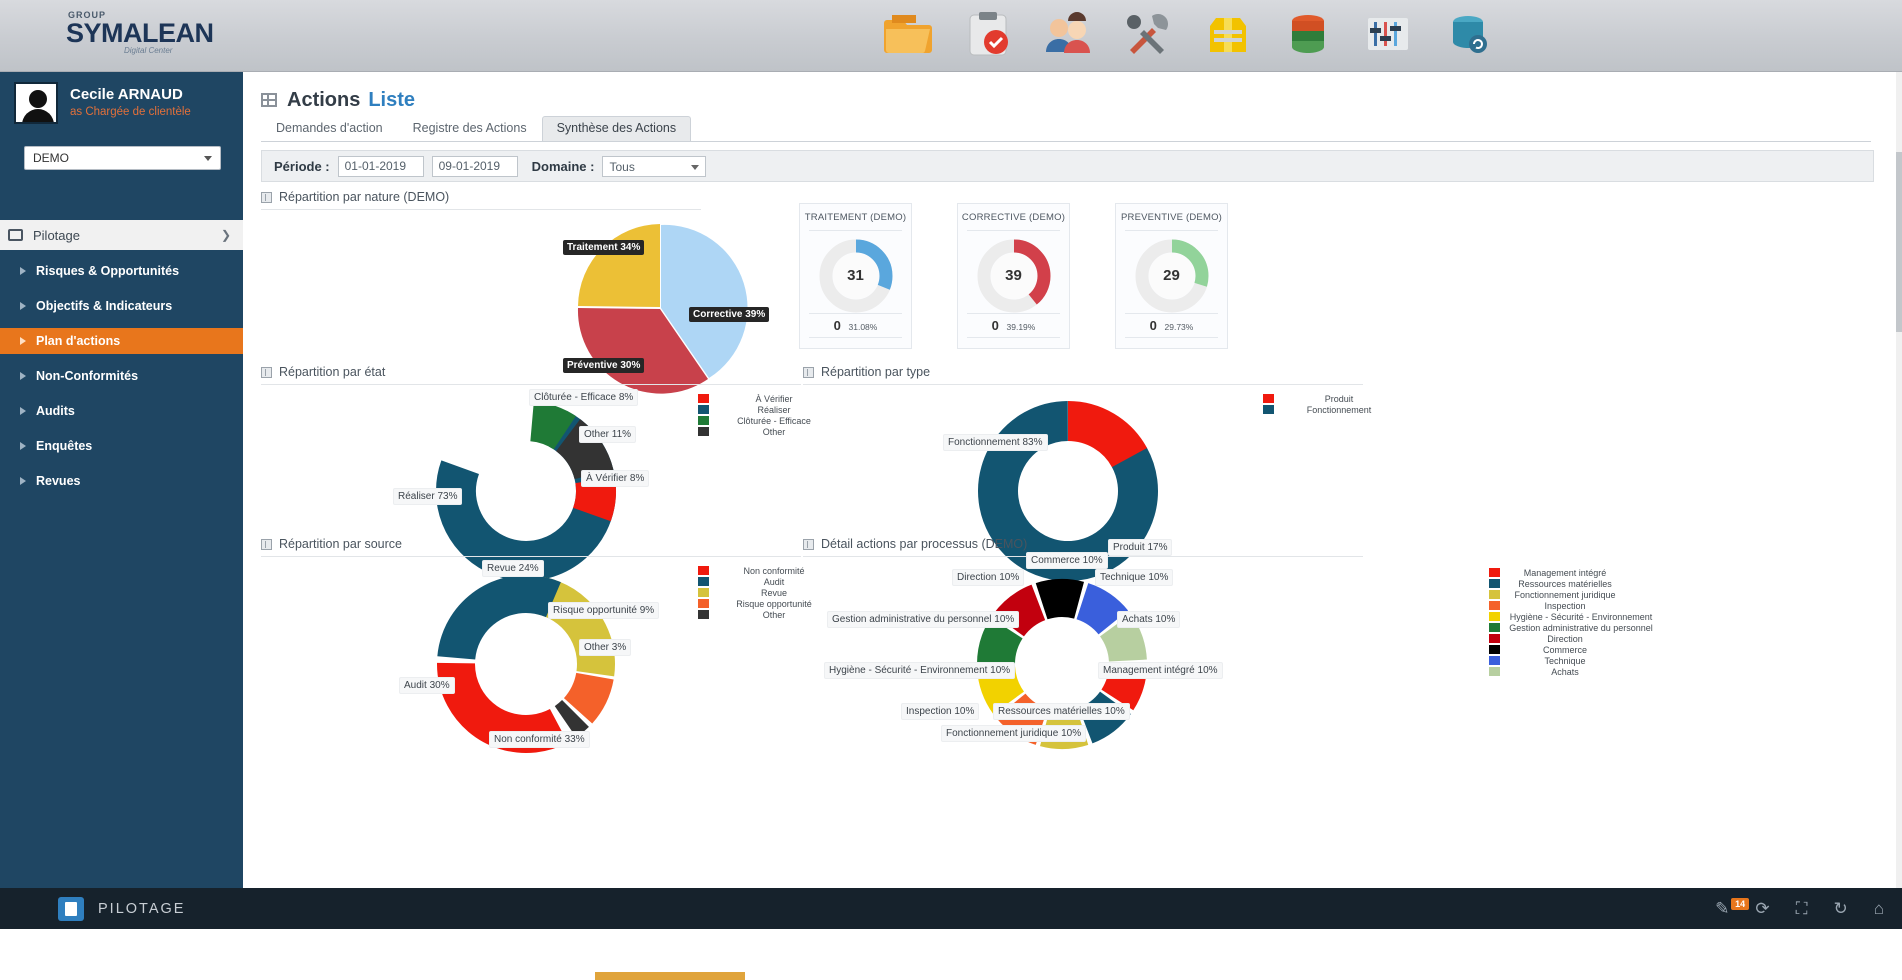 The width and height of the screenshot is (1902, 980). Describe the element at coordinates (121, 411) in the screenshot. I see `sidebar-item-audits: Audits` at that location.